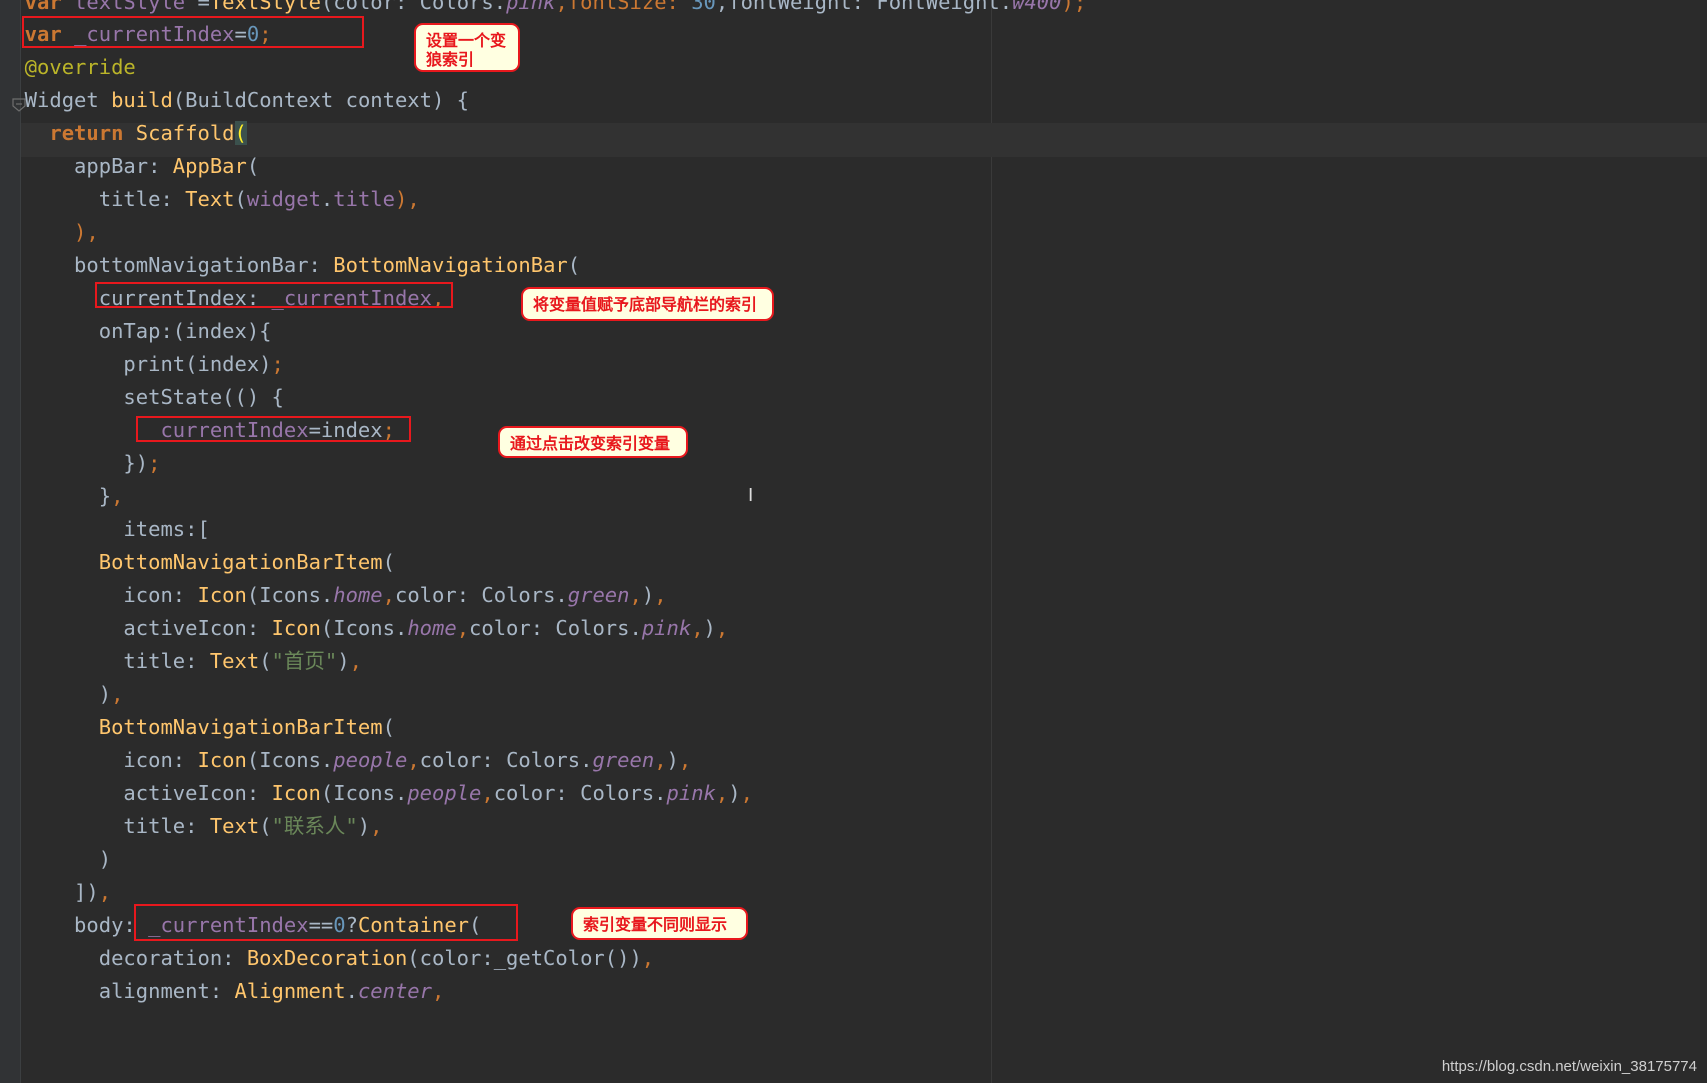 The image size is (1707, 1083). I want to click on code-line: title: Text(widget.title),, so click(210, 199).